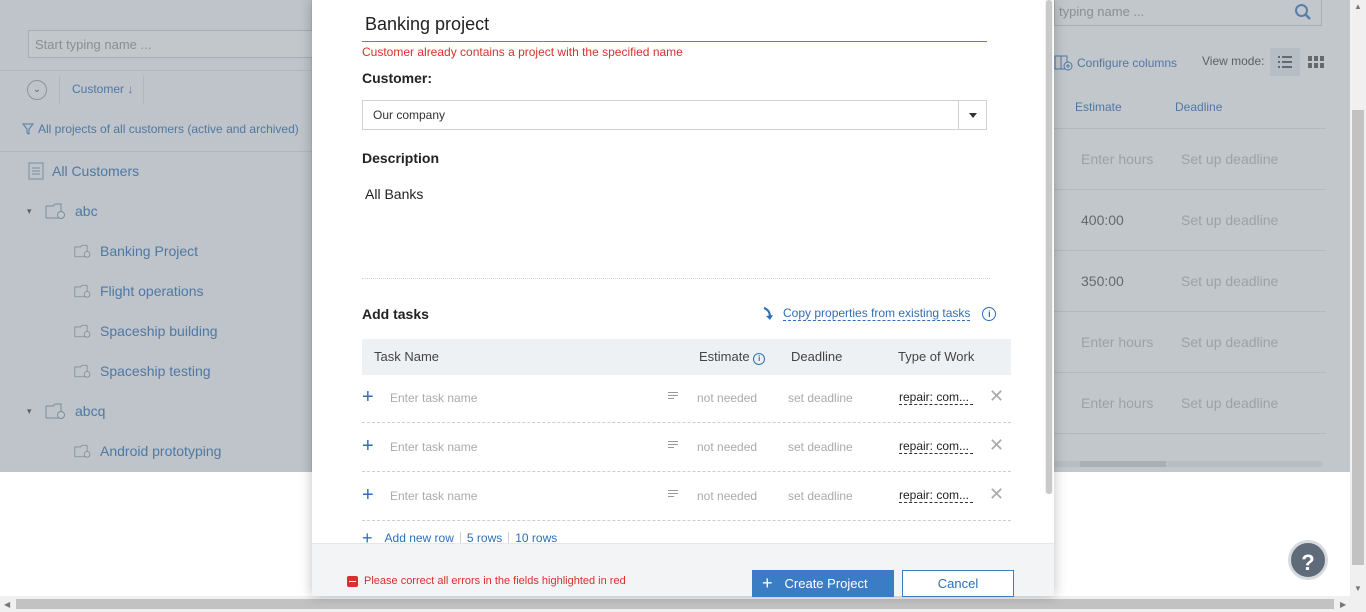 The height and width of the screenshot is (612, 1366). I want to click on add-rows-bar: + Add new row 5 rows 10 rows, so click(459, 536).